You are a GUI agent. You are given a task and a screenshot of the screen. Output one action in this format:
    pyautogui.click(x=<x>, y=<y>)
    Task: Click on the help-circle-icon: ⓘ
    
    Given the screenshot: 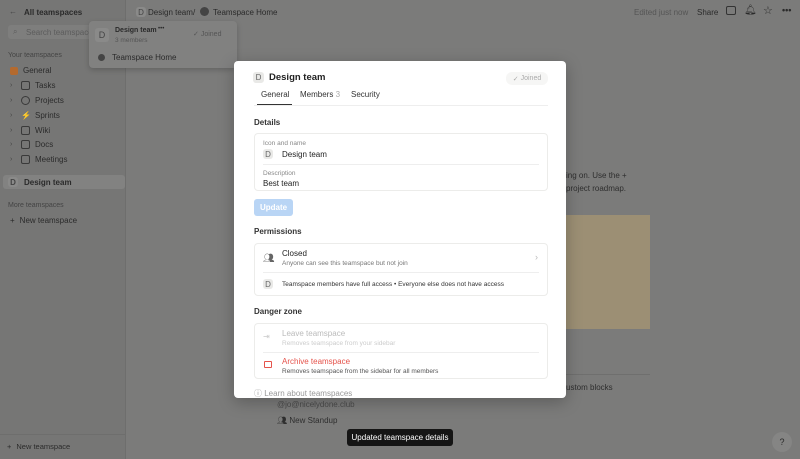 What is the action you would take?
    pyautogui.click(x=258, y=393)
    